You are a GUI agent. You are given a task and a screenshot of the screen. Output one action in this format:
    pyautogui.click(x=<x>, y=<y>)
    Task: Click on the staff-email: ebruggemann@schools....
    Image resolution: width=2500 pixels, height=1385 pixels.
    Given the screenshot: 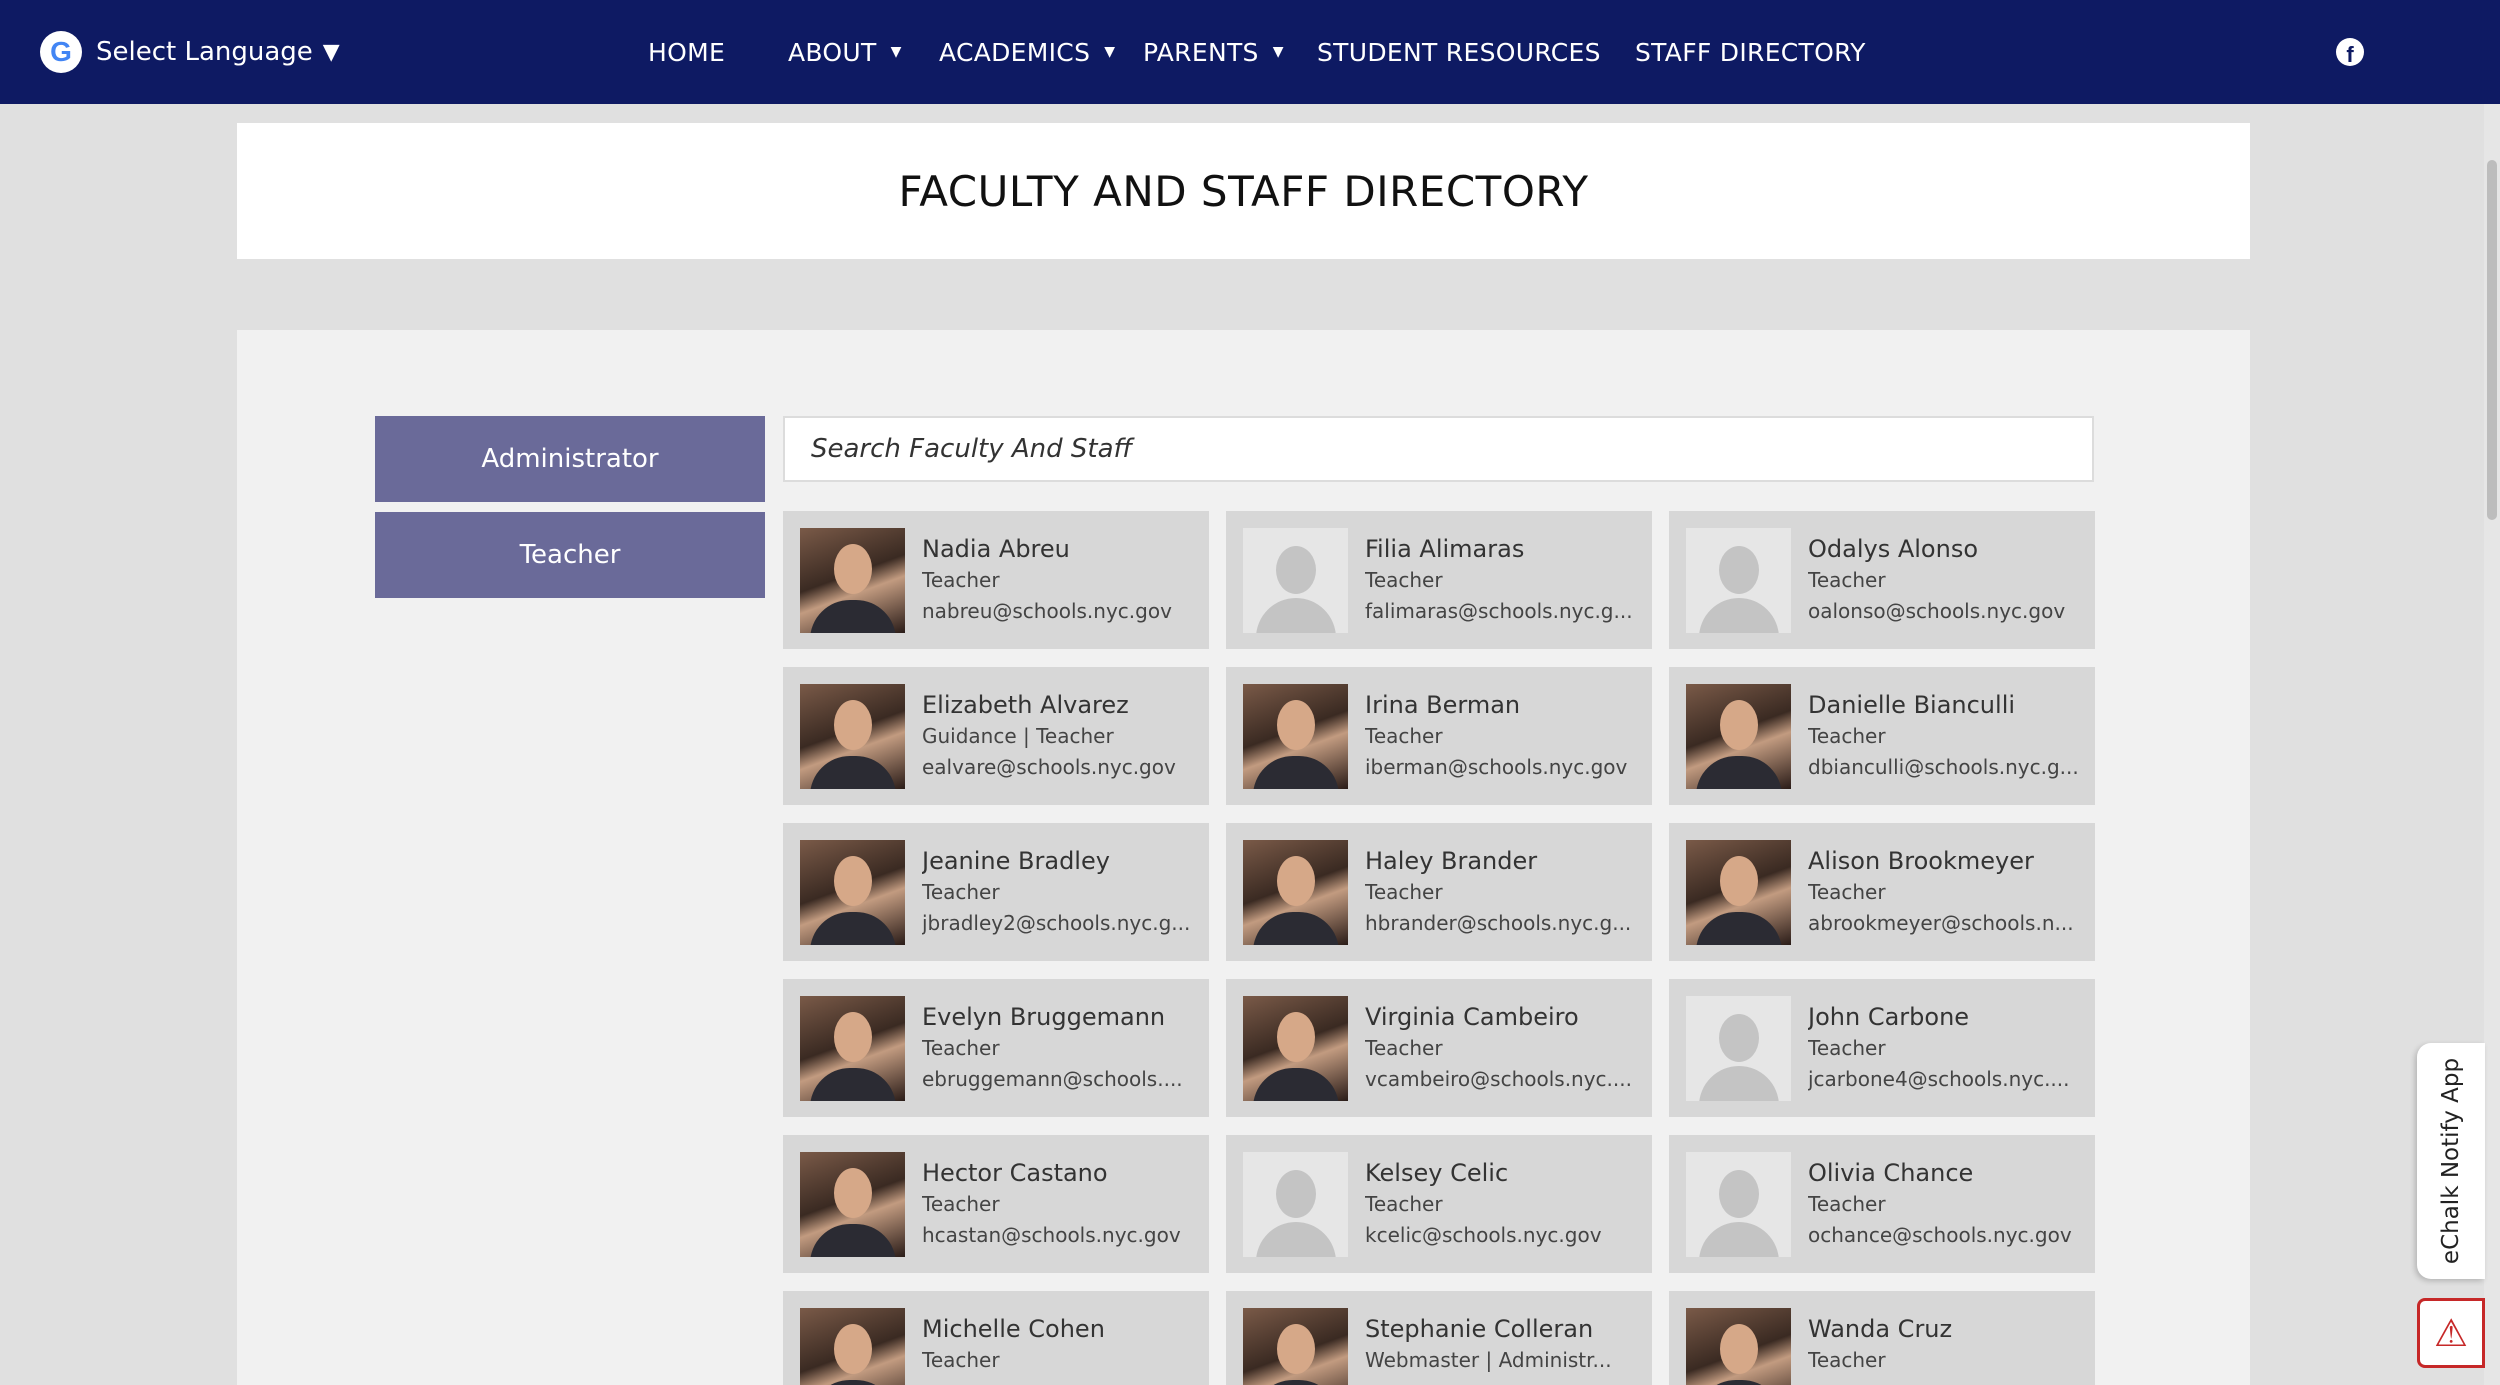 What is the action you would take?
    pyautogui.click(x=1059, y=1079)
    